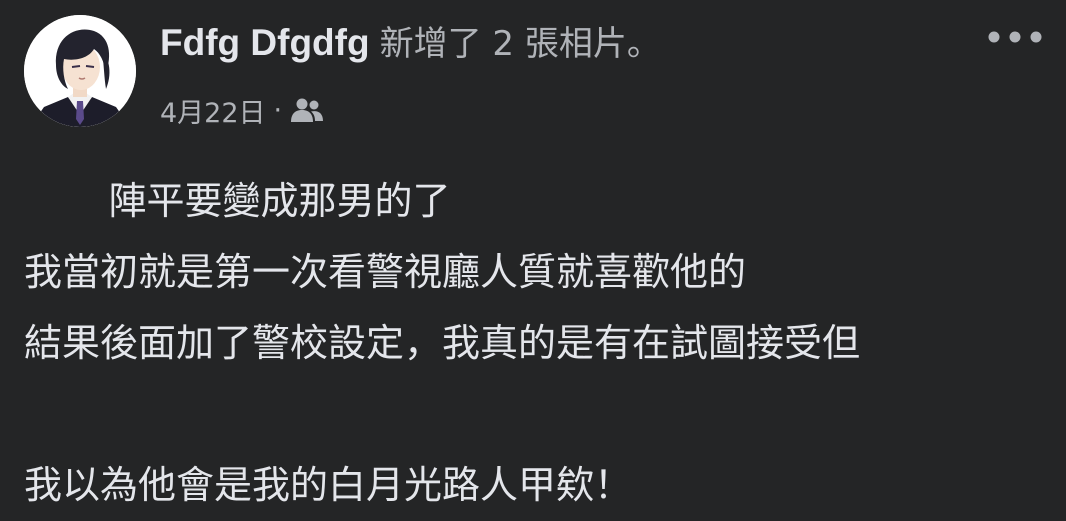 This screenshot has height=521, width=1066. Describe the element at coordinates (520, 44) in the screenshot. I see `post-action-text: 新增了 2 張相片。` at that location.